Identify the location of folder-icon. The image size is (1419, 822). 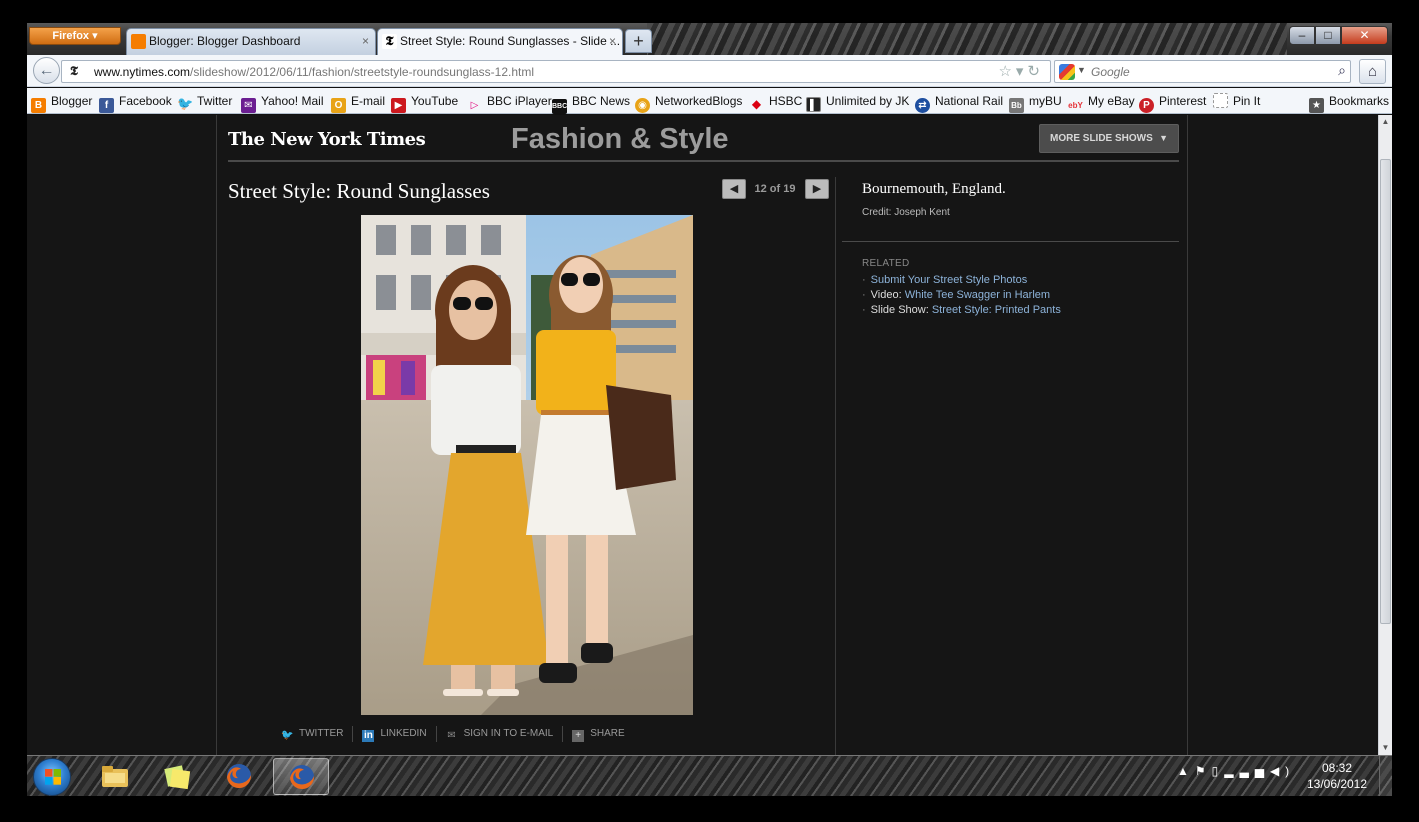
(115, 776).